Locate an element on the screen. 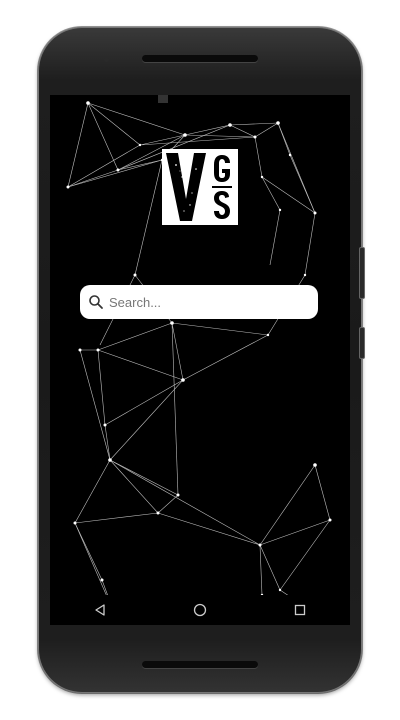  back-button is located at coordinates (100, 610).